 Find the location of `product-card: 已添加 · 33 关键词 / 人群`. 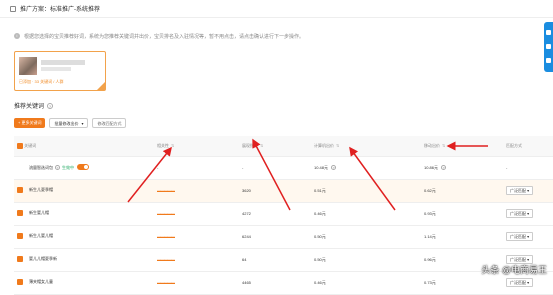

product-card: 已添加 · 33 关键词 / 人群 is located at coordinates (60, 71).